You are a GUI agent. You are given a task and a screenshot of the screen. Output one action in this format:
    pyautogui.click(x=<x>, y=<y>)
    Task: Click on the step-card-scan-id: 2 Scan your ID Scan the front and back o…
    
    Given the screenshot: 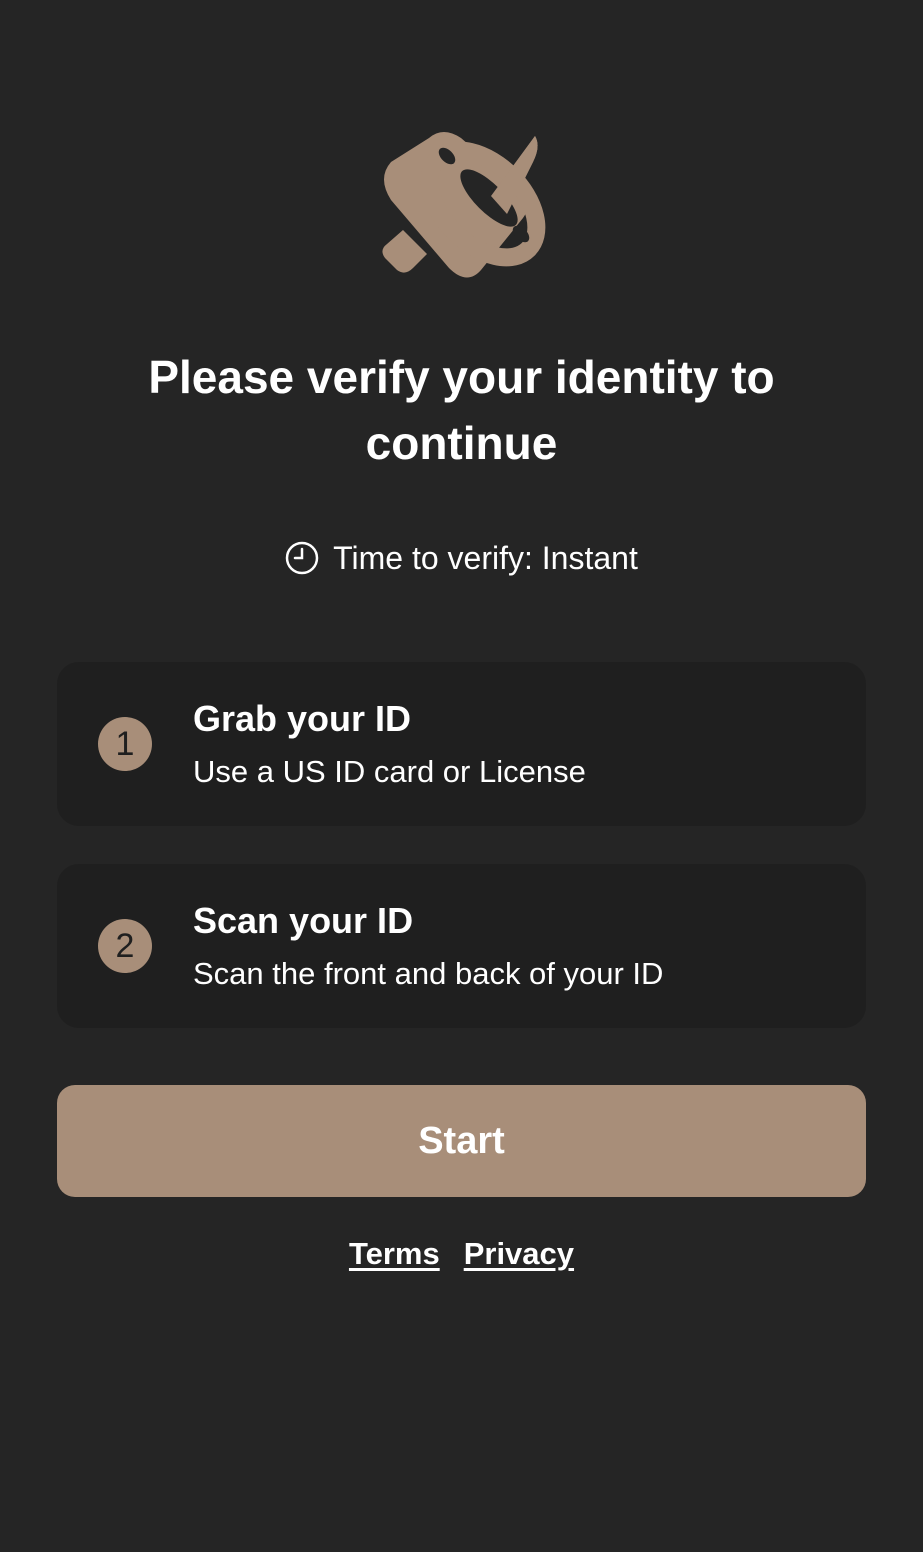 What is the action you would take?
    pyautogui.click(x=461, y=946)
    